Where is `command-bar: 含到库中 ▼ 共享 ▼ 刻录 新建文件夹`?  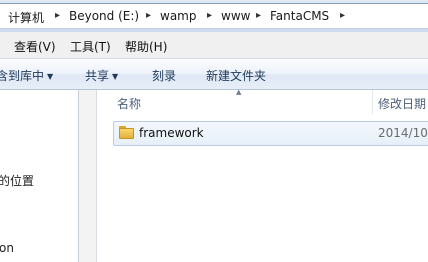 command-bar: 含到库中 ▼ 共享 ▼ 刻录 新建文件夹 is located at coordinates (214, 74).